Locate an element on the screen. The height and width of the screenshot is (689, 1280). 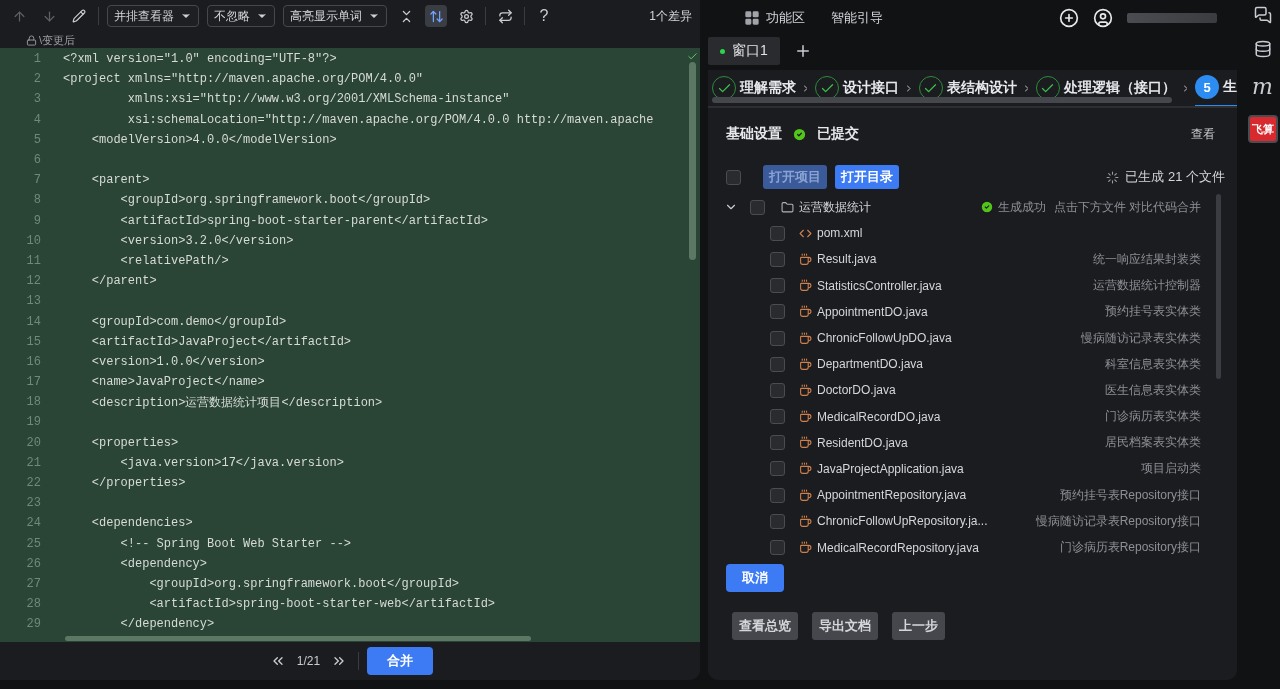
dropdown: 不忽略 is located at coordinates (241, 16).